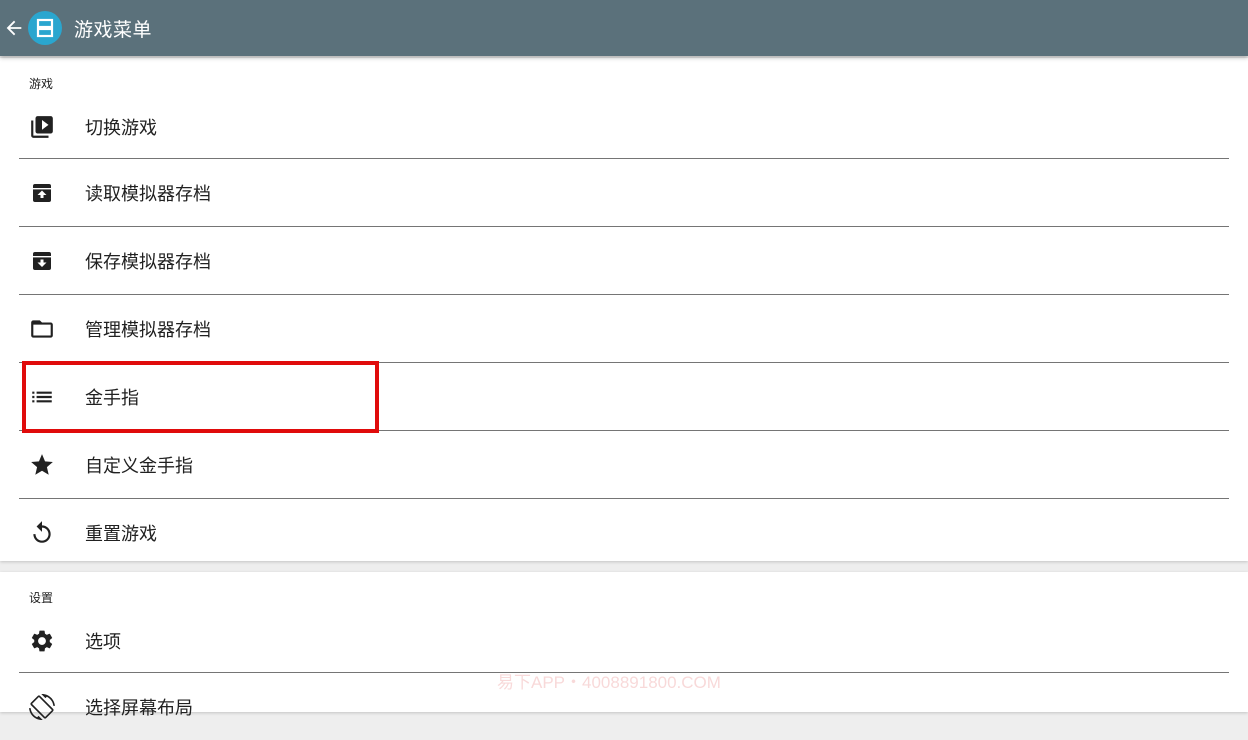 The image size is (1248, 740). Describe the element at coordinates (112, 398) in the screenshot. I see `menu-item-label: 金手指` at that location.